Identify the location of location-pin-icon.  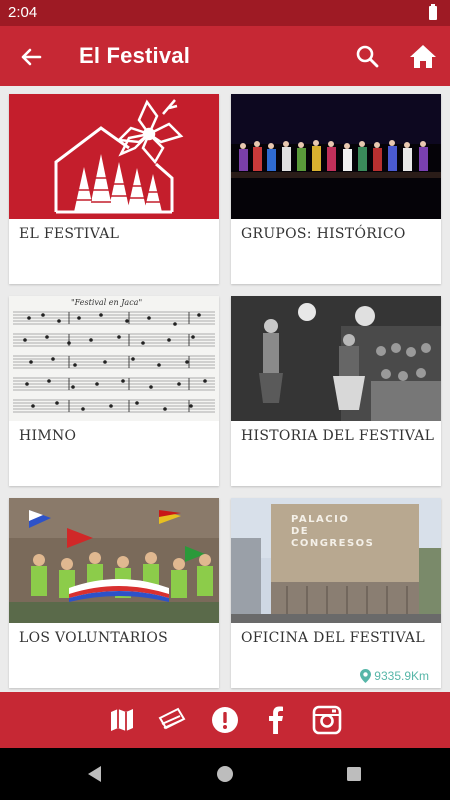
(366, 676).